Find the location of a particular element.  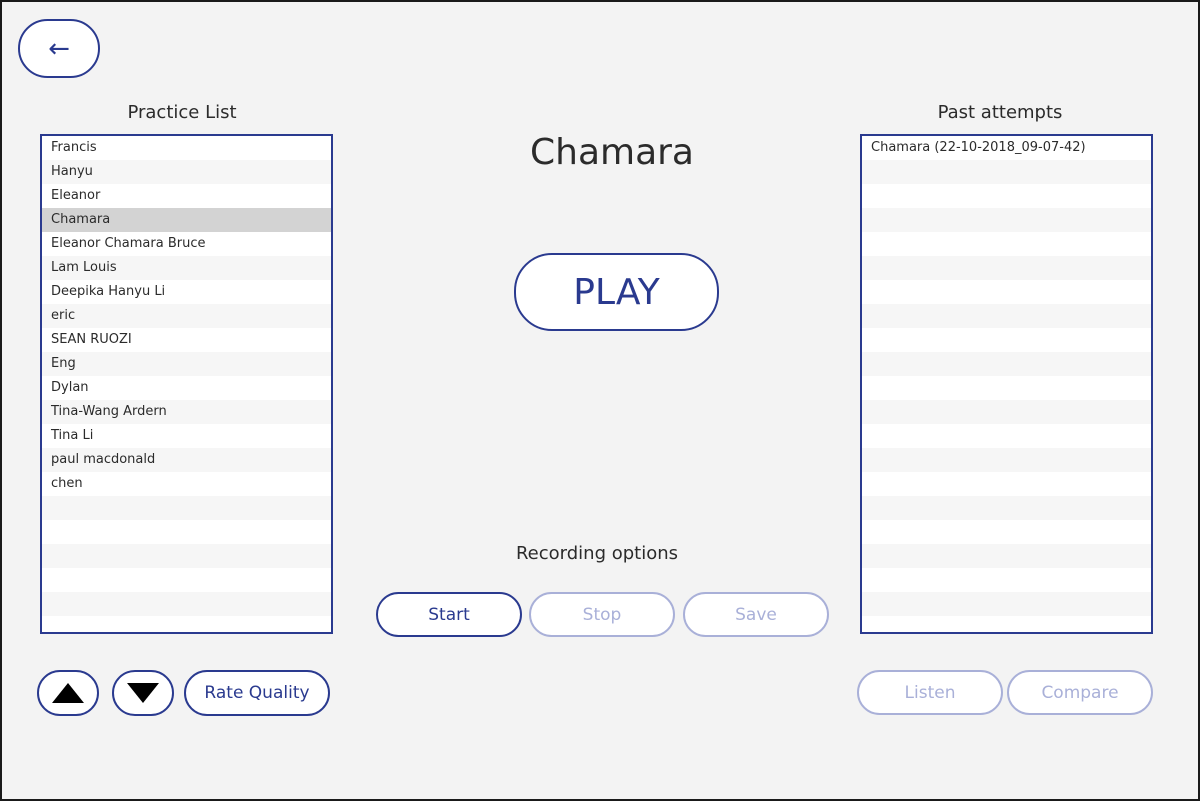

list-item: Deepika Hanyu Li is located at coordinates (186, 292).